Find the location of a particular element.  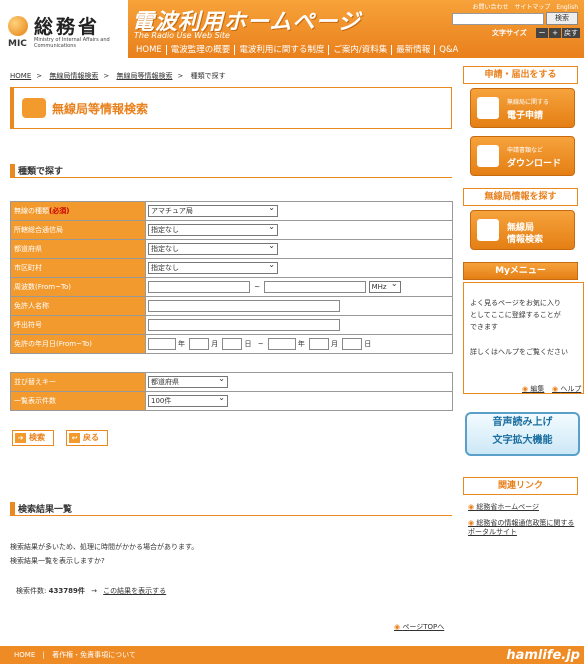

results-section-heading: 検索結果一覧 is located at coordinates (41, 508).